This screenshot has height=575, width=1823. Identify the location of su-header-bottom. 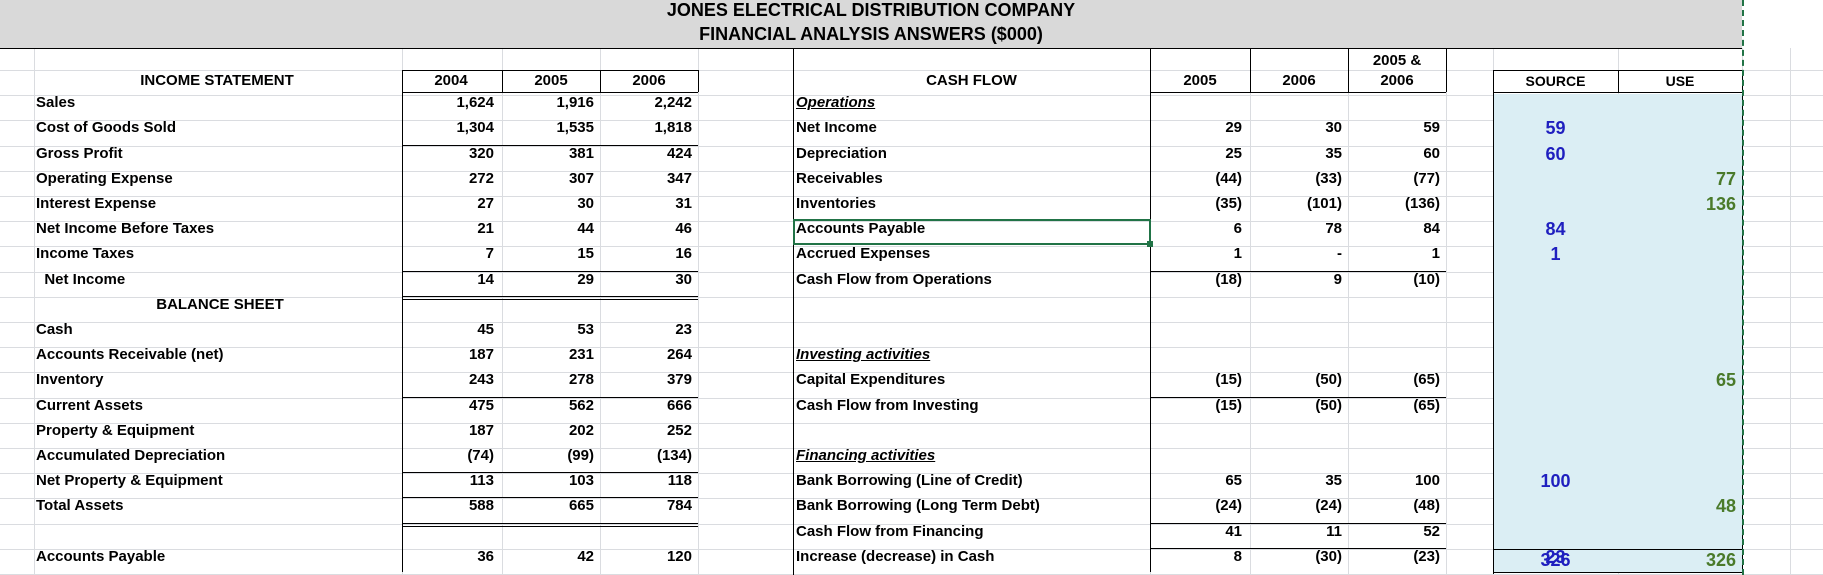
(1617, 92).